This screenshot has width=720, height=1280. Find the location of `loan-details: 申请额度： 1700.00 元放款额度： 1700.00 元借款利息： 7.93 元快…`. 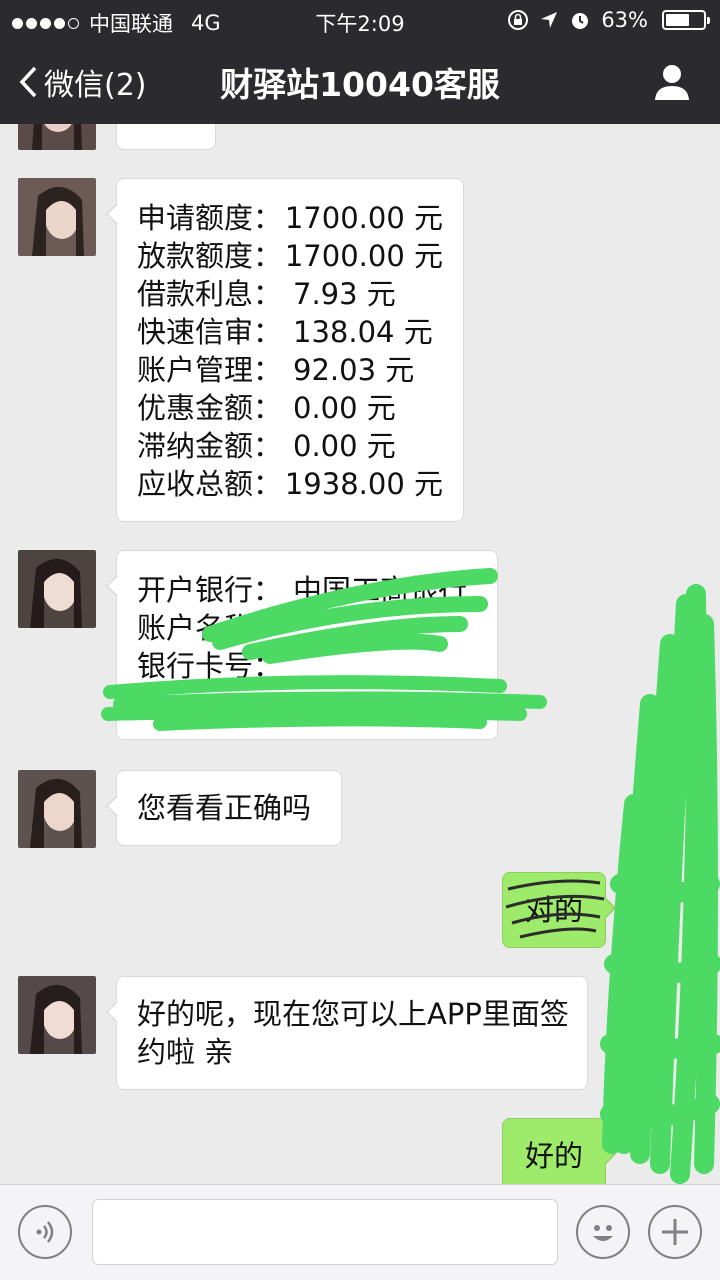

loan-details: 申请额度： 1700.00 元放款额度： 1700.00 元借款利息： 7.93 元快… is located at coordinates (290, 351).